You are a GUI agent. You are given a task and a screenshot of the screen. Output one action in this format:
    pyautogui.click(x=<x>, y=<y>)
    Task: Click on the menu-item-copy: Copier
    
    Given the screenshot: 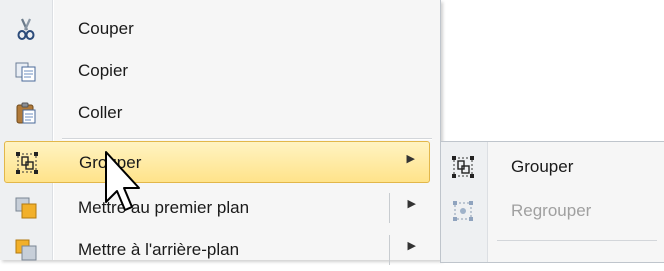 What is the action you would take?
    pyautogui.click(x=217, y=71)
    